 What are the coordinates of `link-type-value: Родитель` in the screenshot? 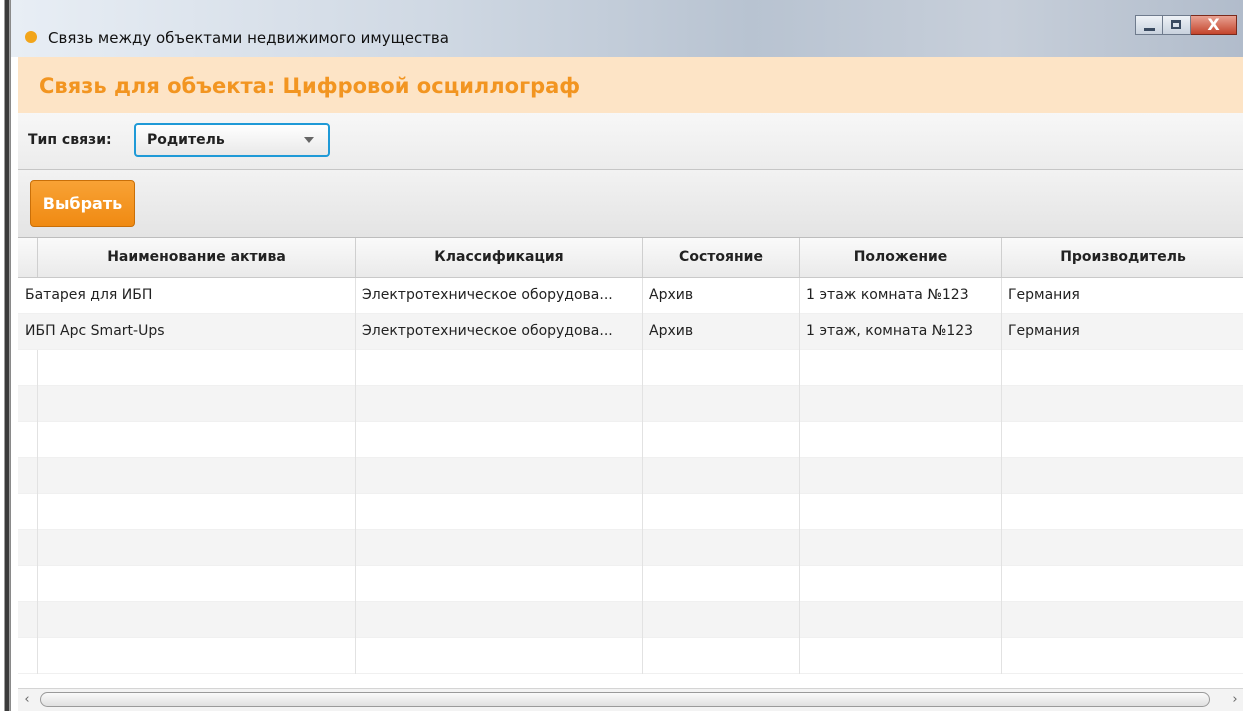 It's located at (186, 140).